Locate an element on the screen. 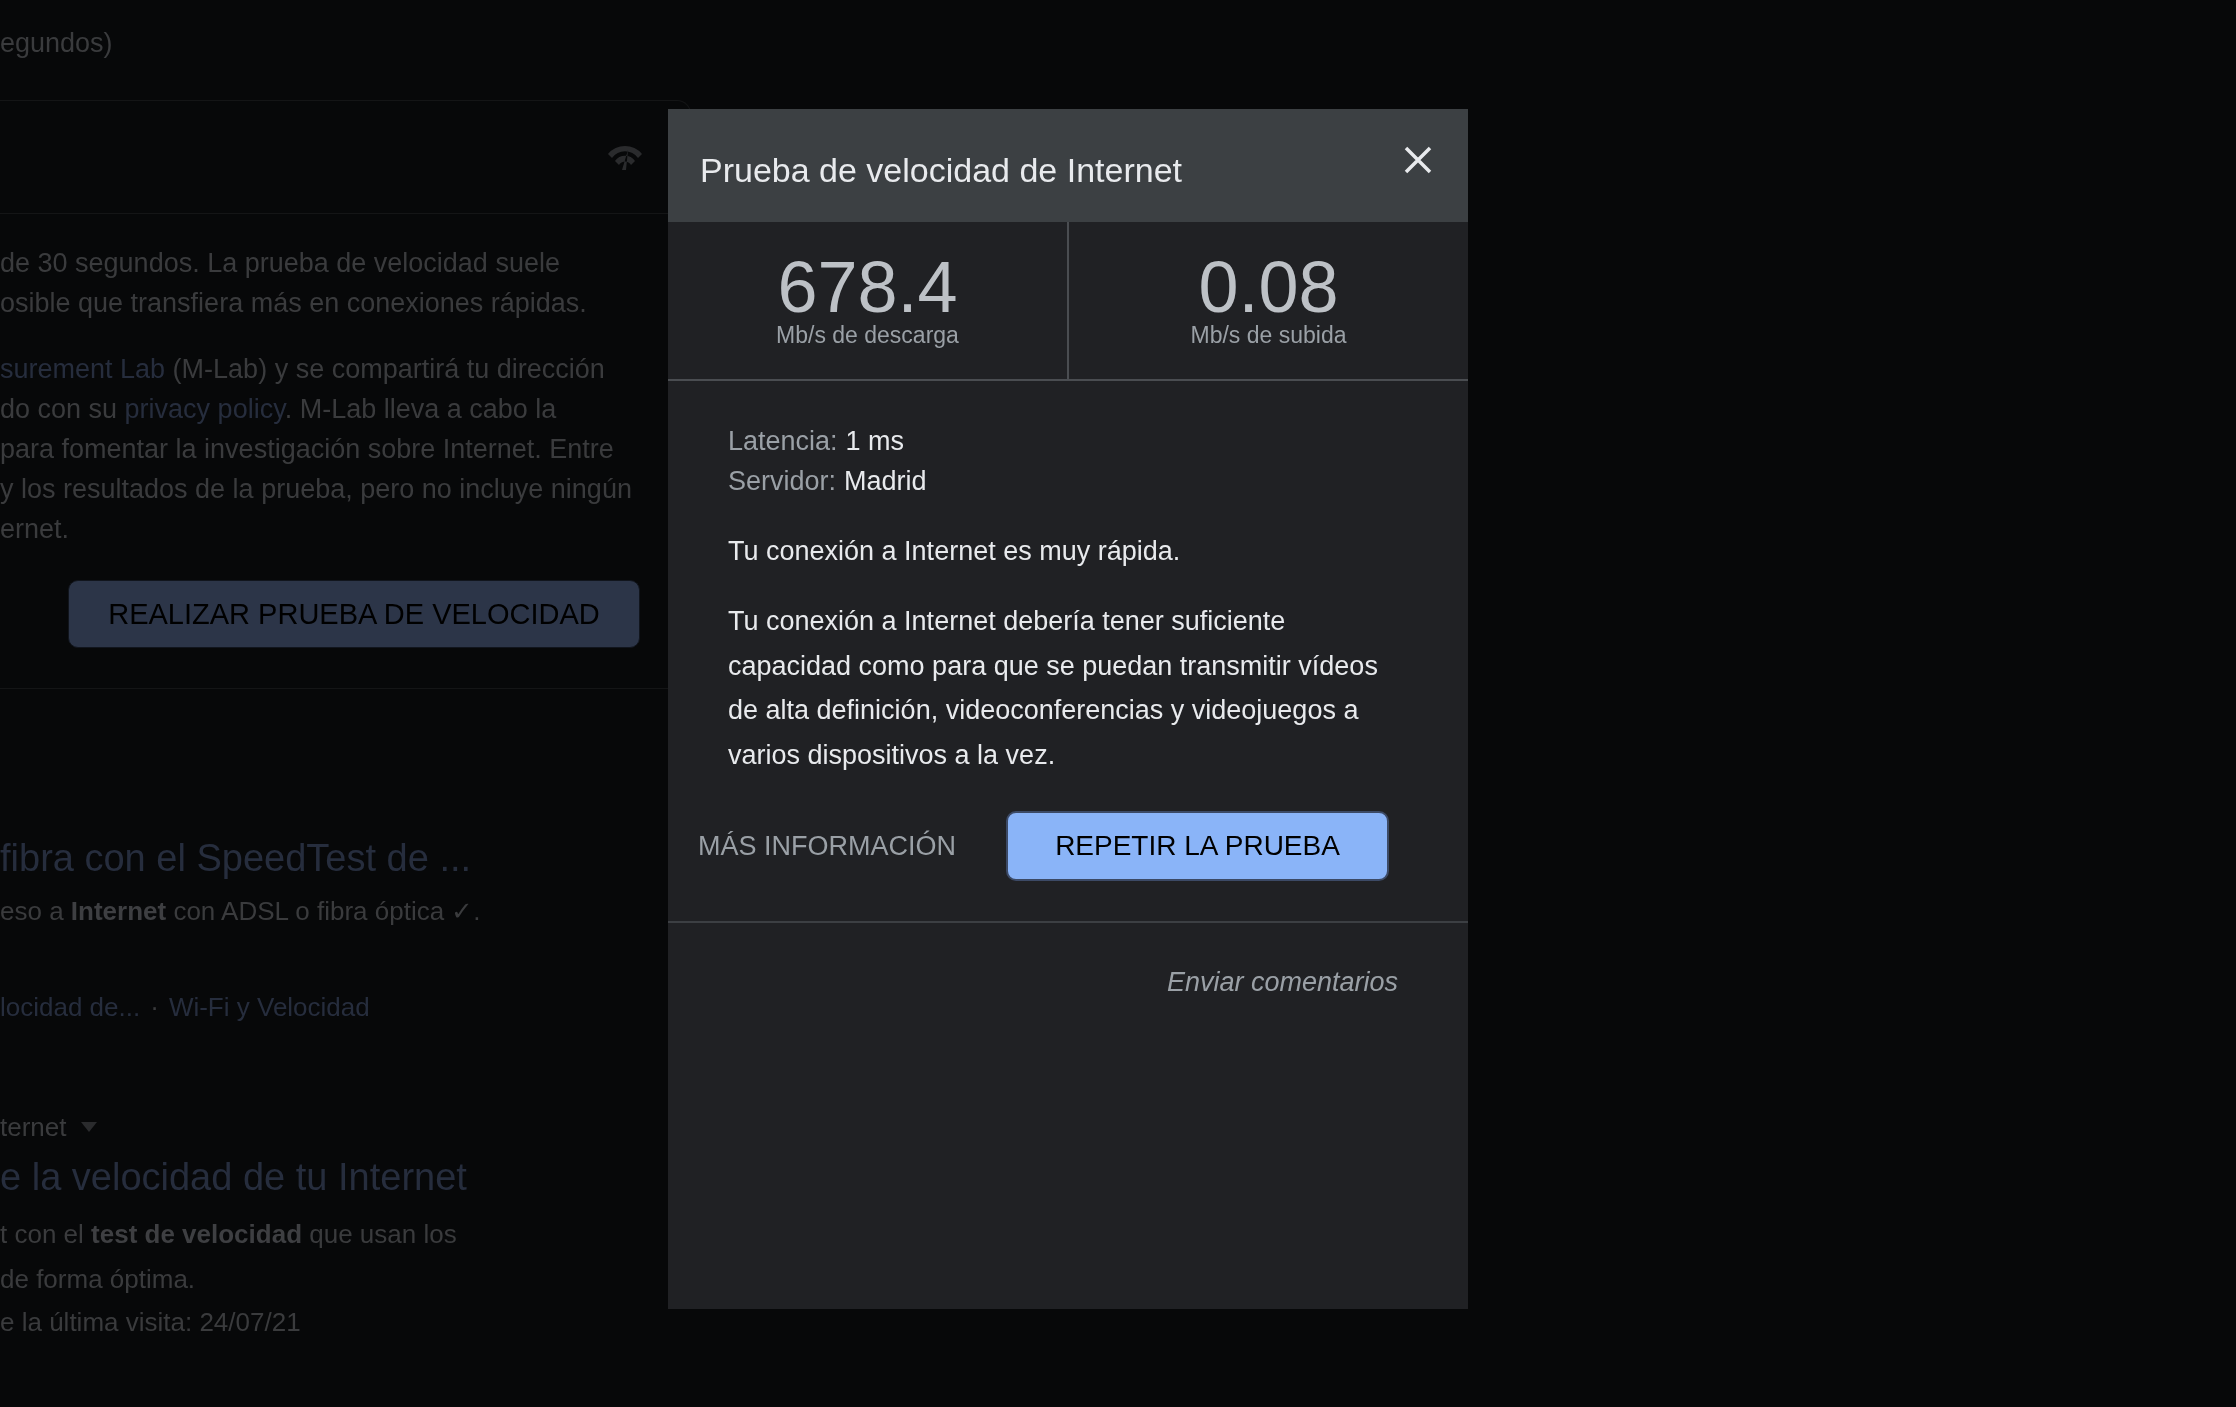 The height and width of the screenshot is (1407, 2236). speed-label: Mb/s de subida is located at coordinates (1268, 335).